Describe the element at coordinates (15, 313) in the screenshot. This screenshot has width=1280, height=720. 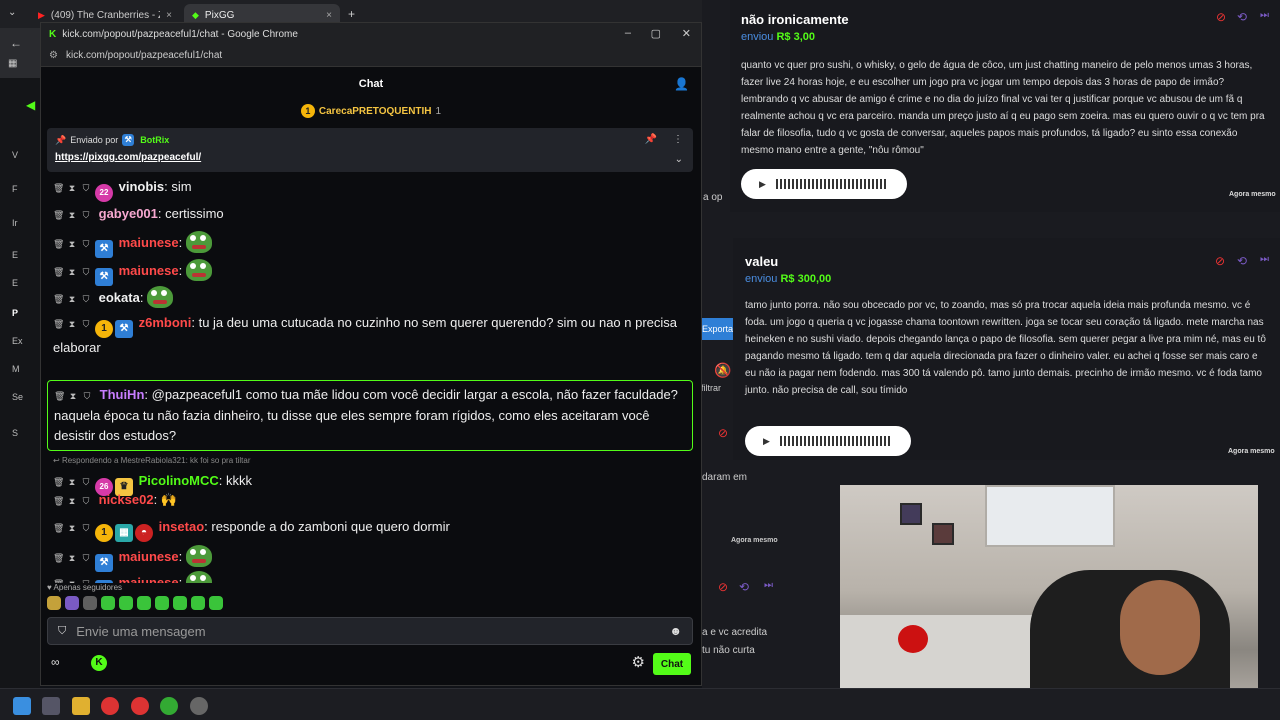
I see `sidebar-item: P` at that location.